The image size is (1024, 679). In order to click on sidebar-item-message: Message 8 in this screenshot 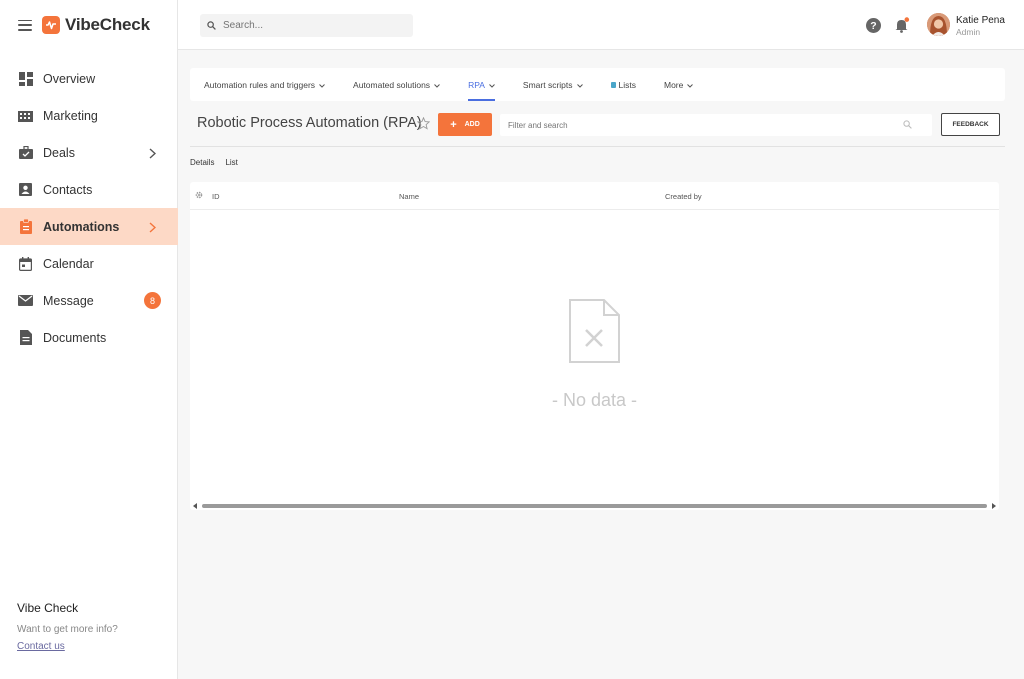, I will do `click(89, 300)`.